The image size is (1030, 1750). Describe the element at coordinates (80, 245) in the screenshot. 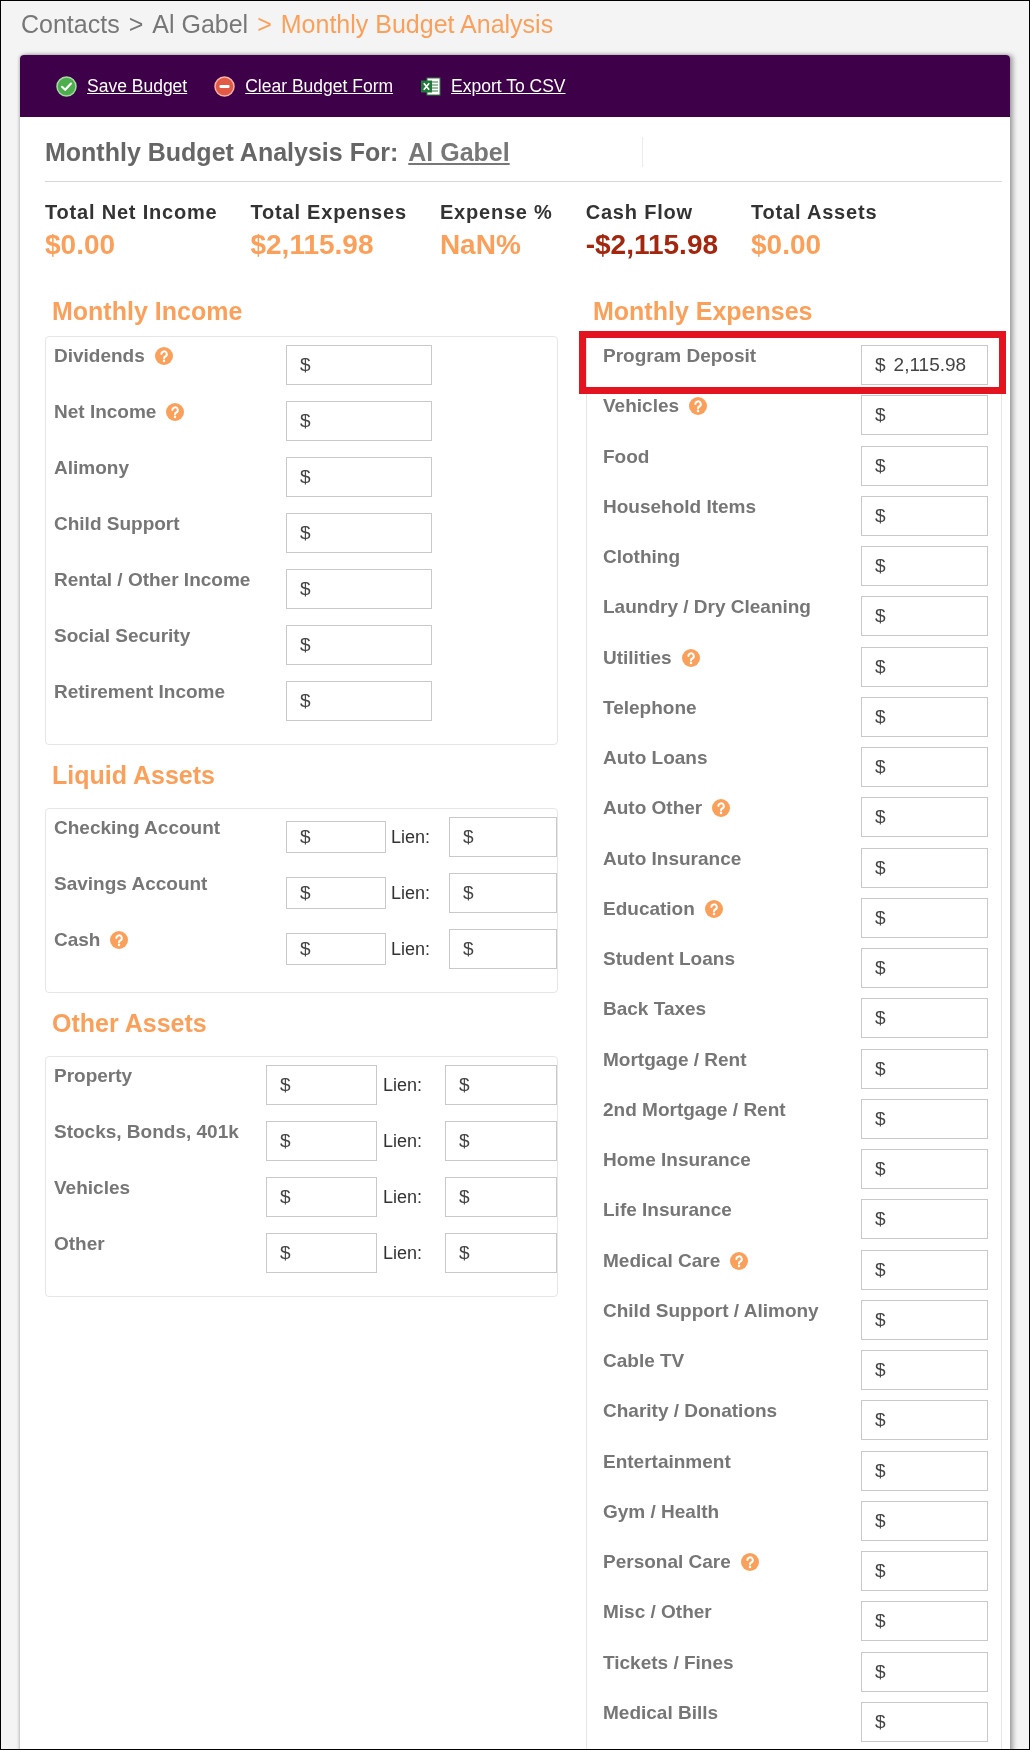

I see `stat-value: $0.00` at that location.